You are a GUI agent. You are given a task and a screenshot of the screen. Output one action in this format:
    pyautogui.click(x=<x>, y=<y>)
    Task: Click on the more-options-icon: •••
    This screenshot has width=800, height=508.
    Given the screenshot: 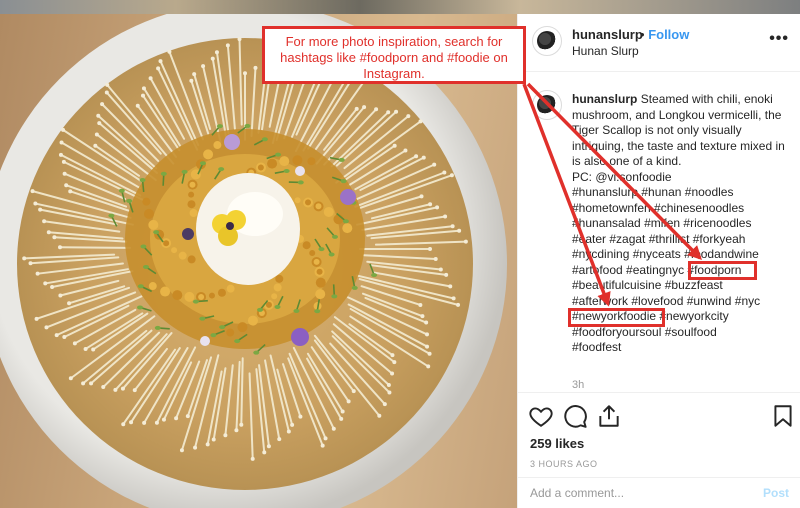 What is the action you would take?
    pyautogui.click(x=779, y=39)
    